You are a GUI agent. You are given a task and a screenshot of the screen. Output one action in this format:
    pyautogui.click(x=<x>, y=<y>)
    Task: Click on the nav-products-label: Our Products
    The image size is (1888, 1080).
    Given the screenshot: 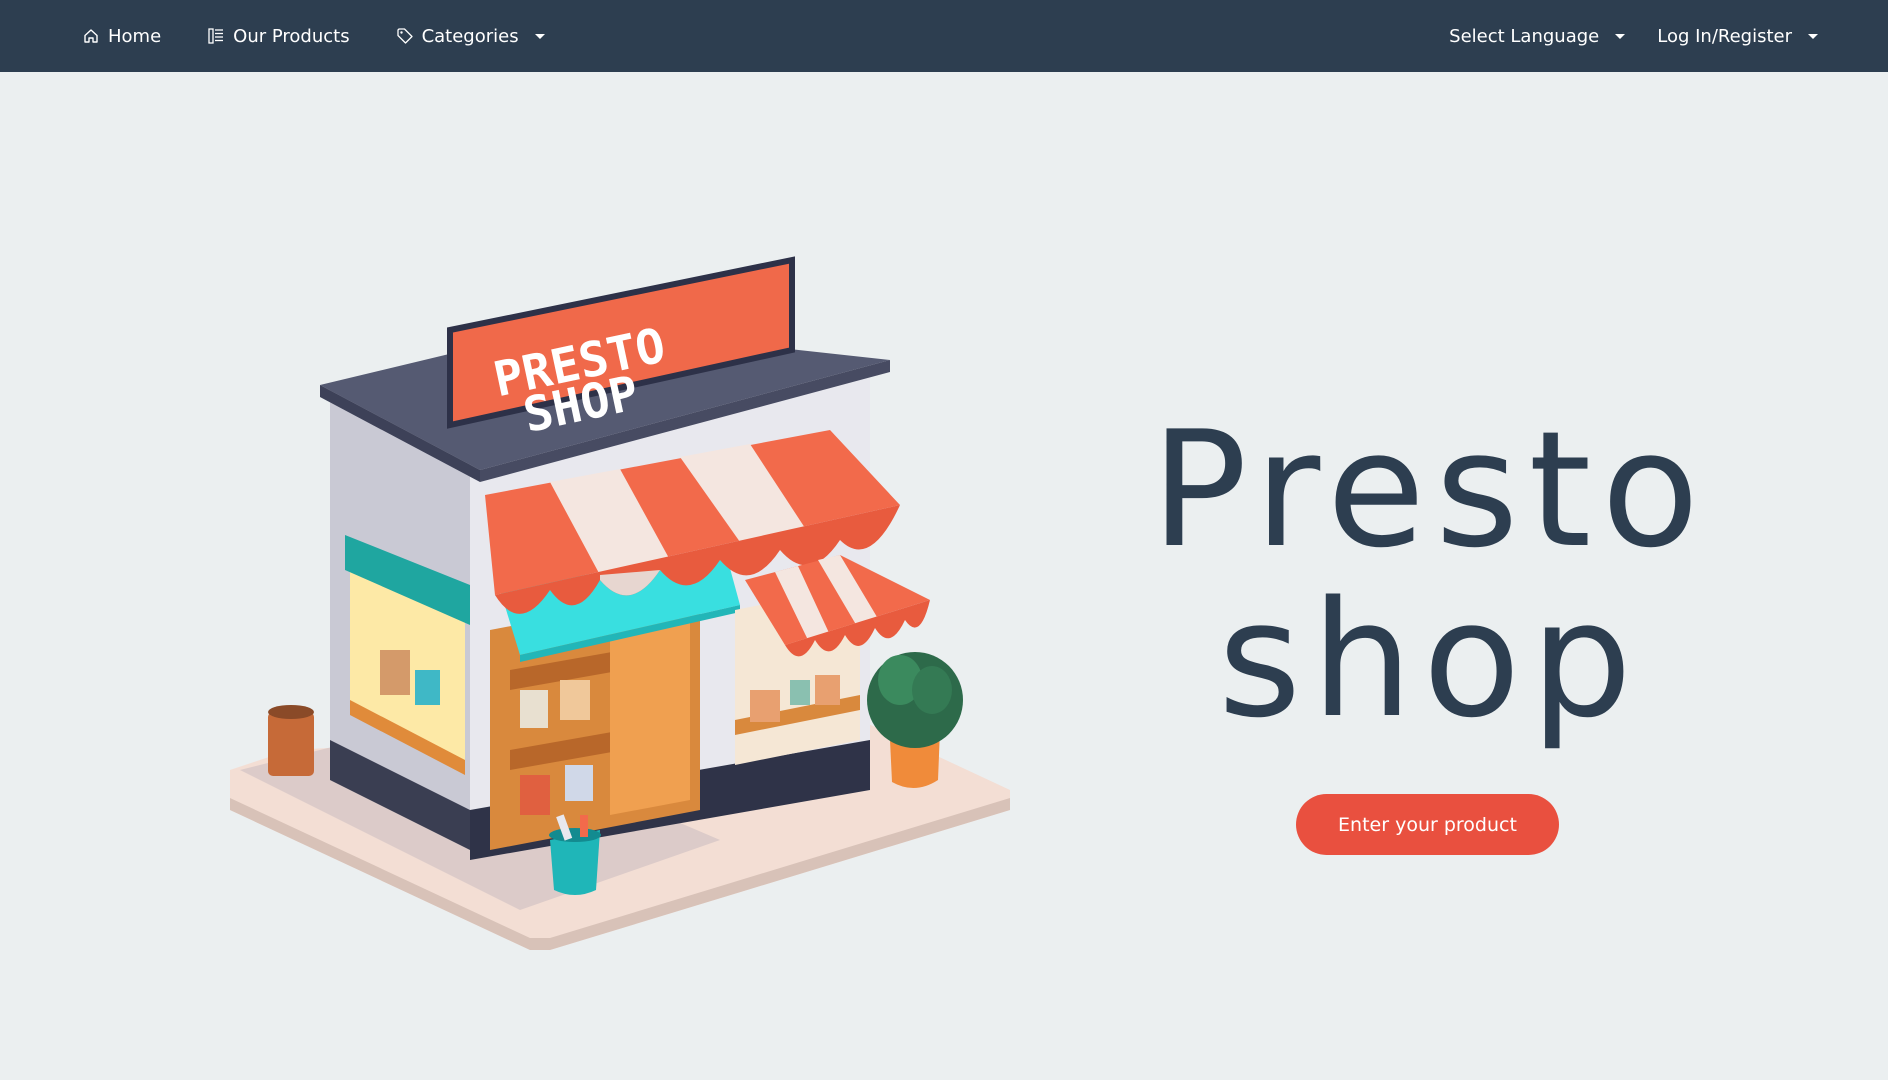 What is the action you would take?
    pyautogui.click(x=291, y=36)
    